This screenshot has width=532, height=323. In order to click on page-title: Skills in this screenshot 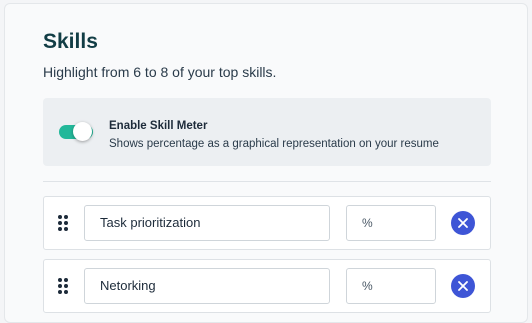, I will do `click(70, 41)`.